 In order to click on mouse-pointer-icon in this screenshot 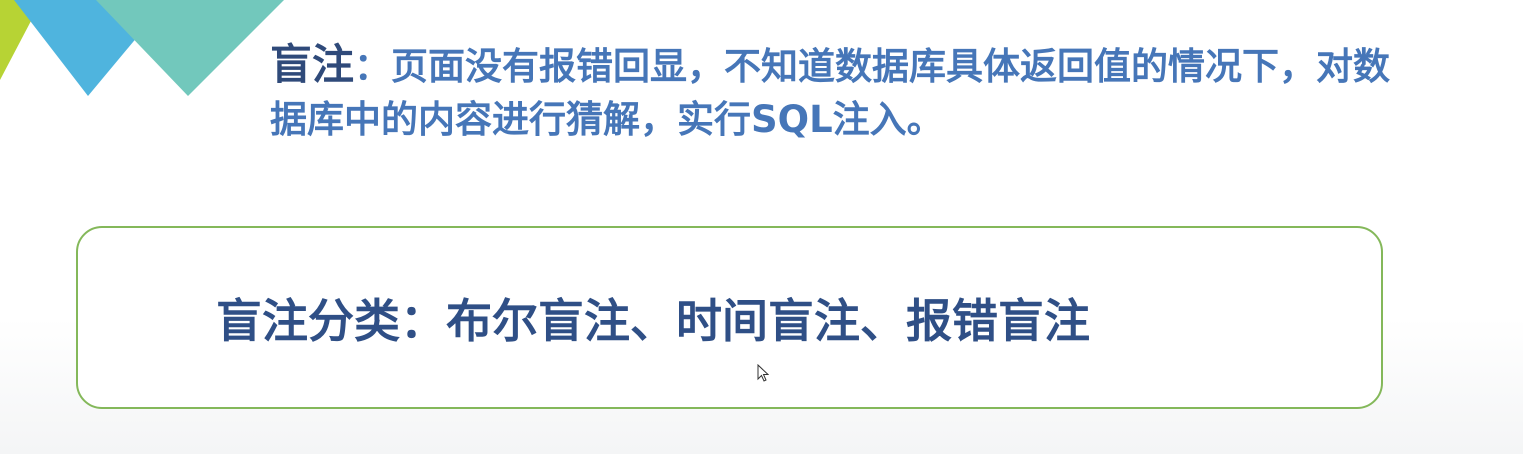, I will do `click(763, 373)`.